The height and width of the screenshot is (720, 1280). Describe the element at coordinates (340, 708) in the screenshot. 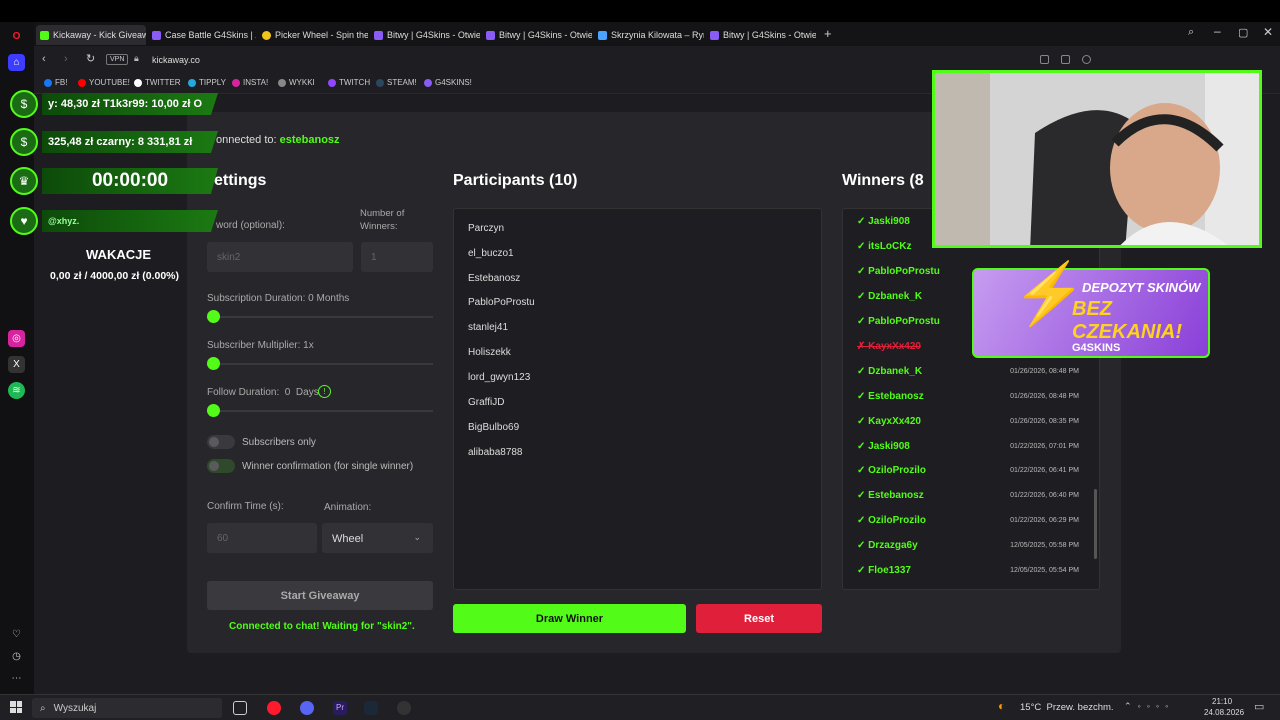

I see `premiere-taskbar-icon: Pr` at that location.